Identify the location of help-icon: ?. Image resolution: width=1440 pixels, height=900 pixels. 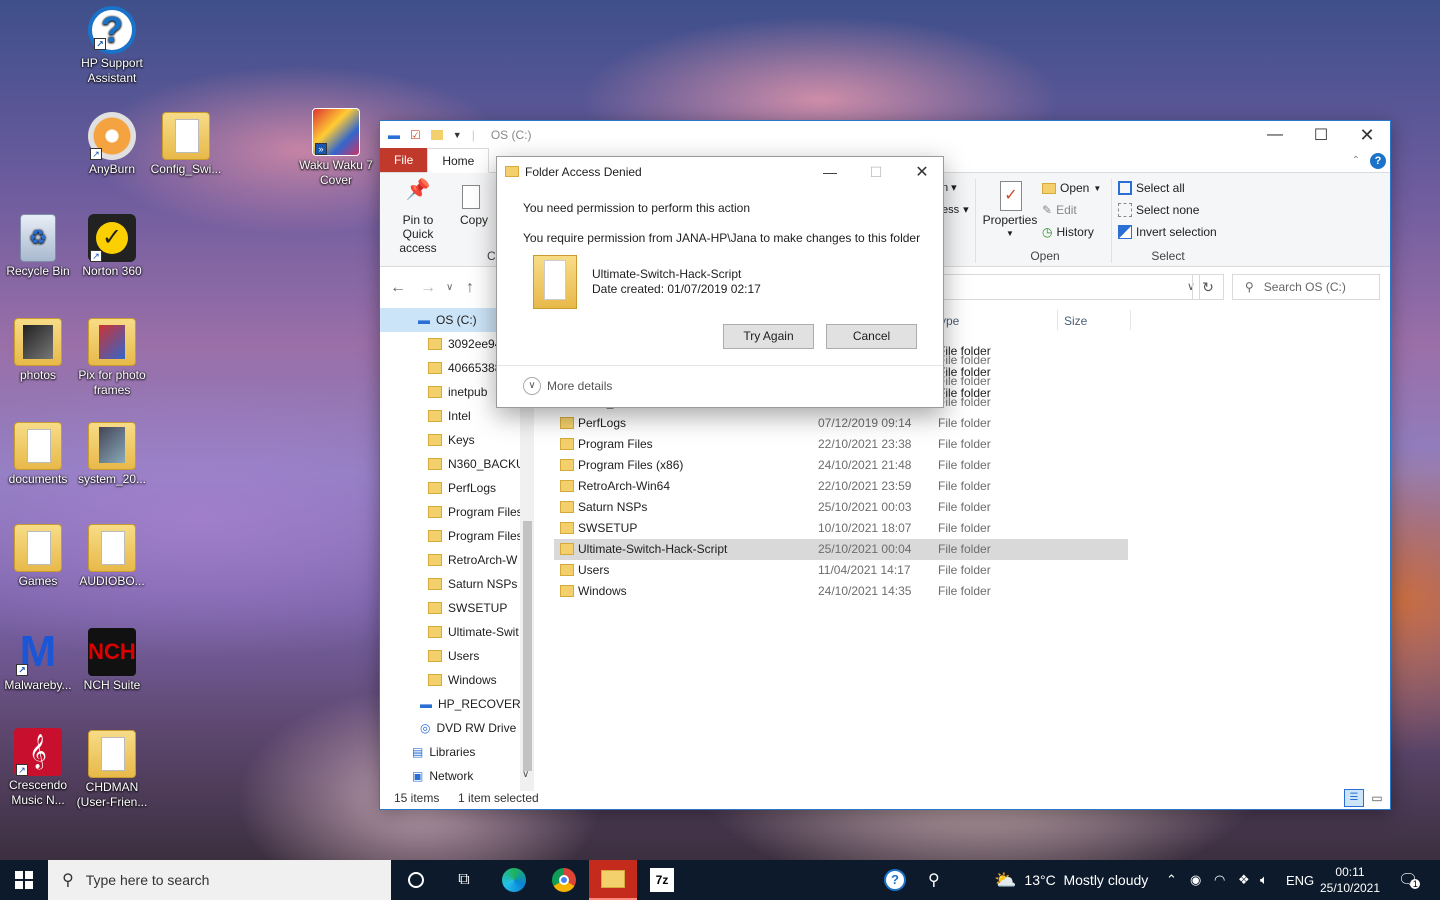
(1378, 161).